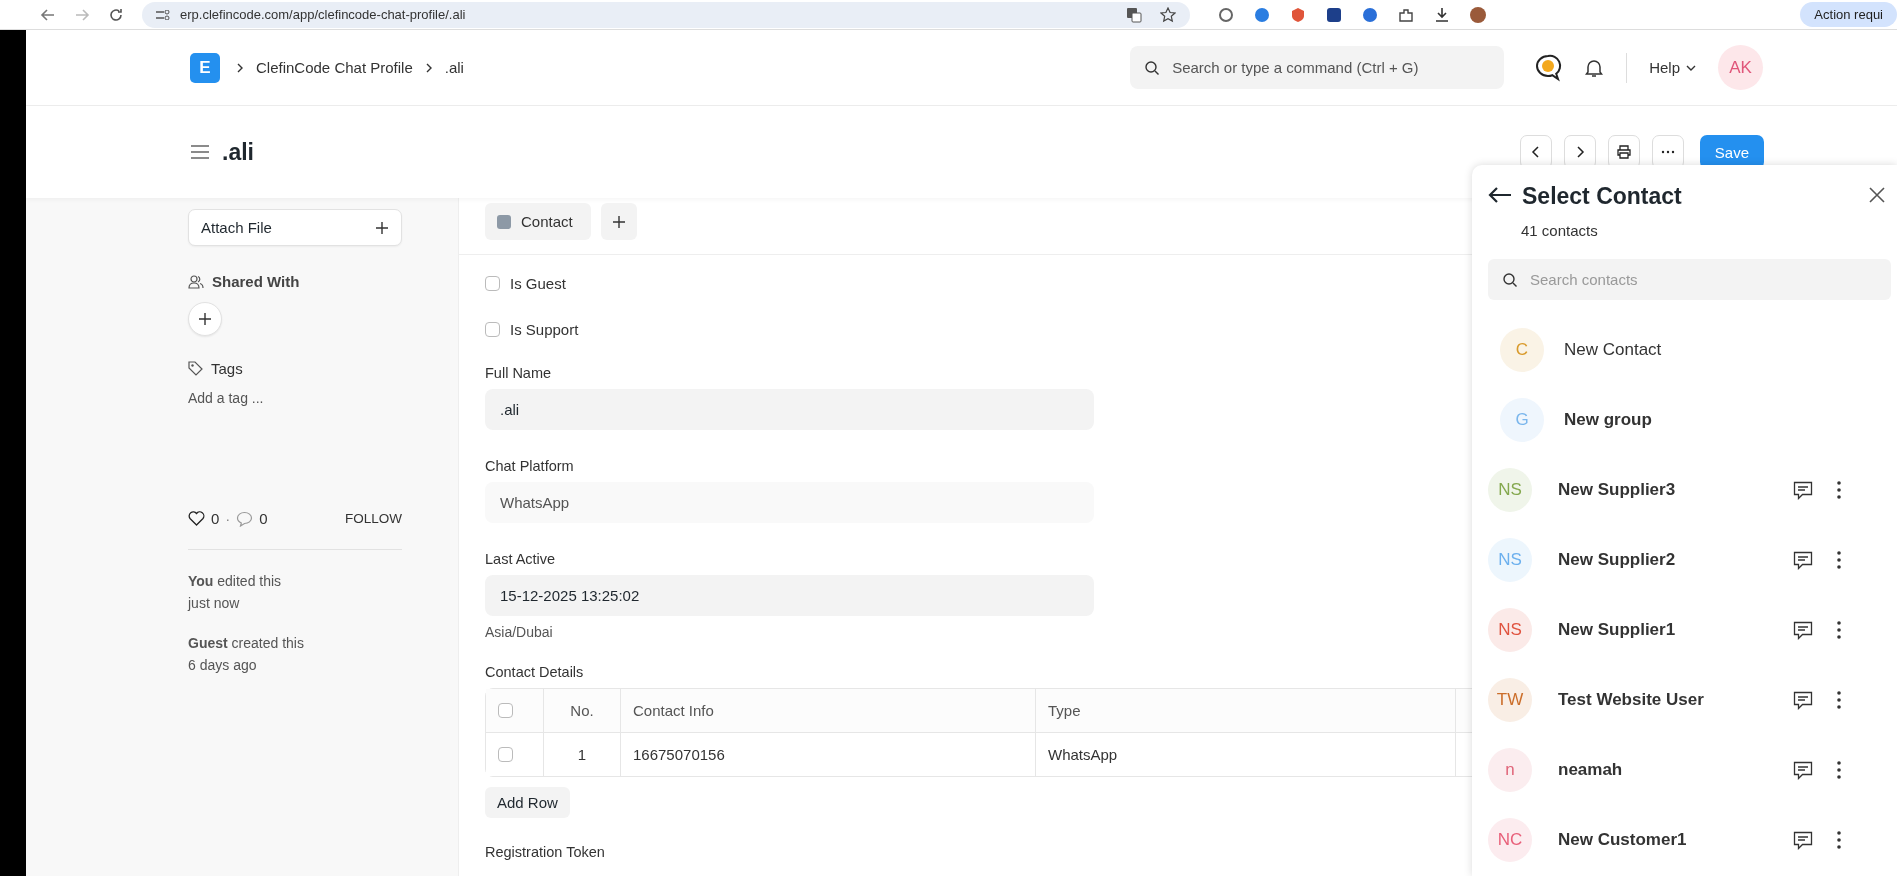  Describe the element at coordinates (1510, 700) in the screenshot. I see `avatar: TW` at that location.